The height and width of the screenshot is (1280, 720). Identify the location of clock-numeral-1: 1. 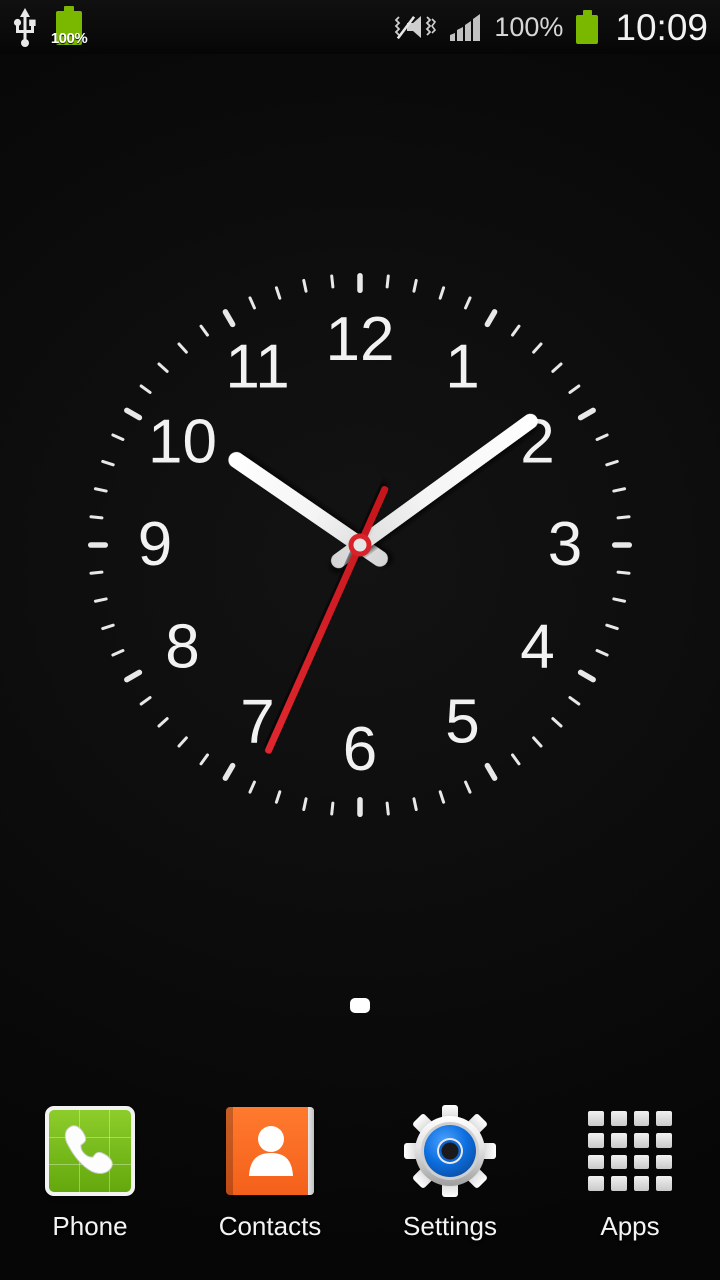
(462, 366).